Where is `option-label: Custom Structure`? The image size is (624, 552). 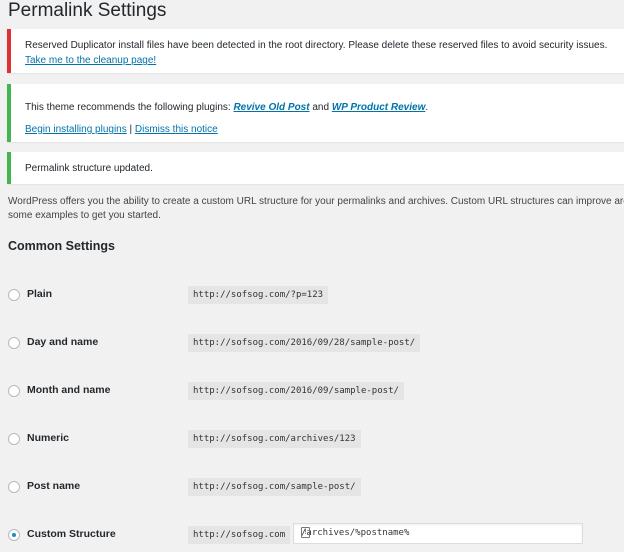
option-label: Custom Structure is located at coordinates (71, 534).